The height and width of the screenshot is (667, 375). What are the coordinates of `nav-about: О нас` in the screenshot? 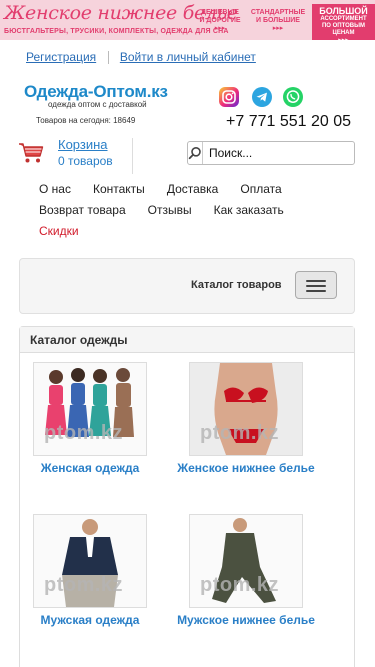 It's located at (55, 189).